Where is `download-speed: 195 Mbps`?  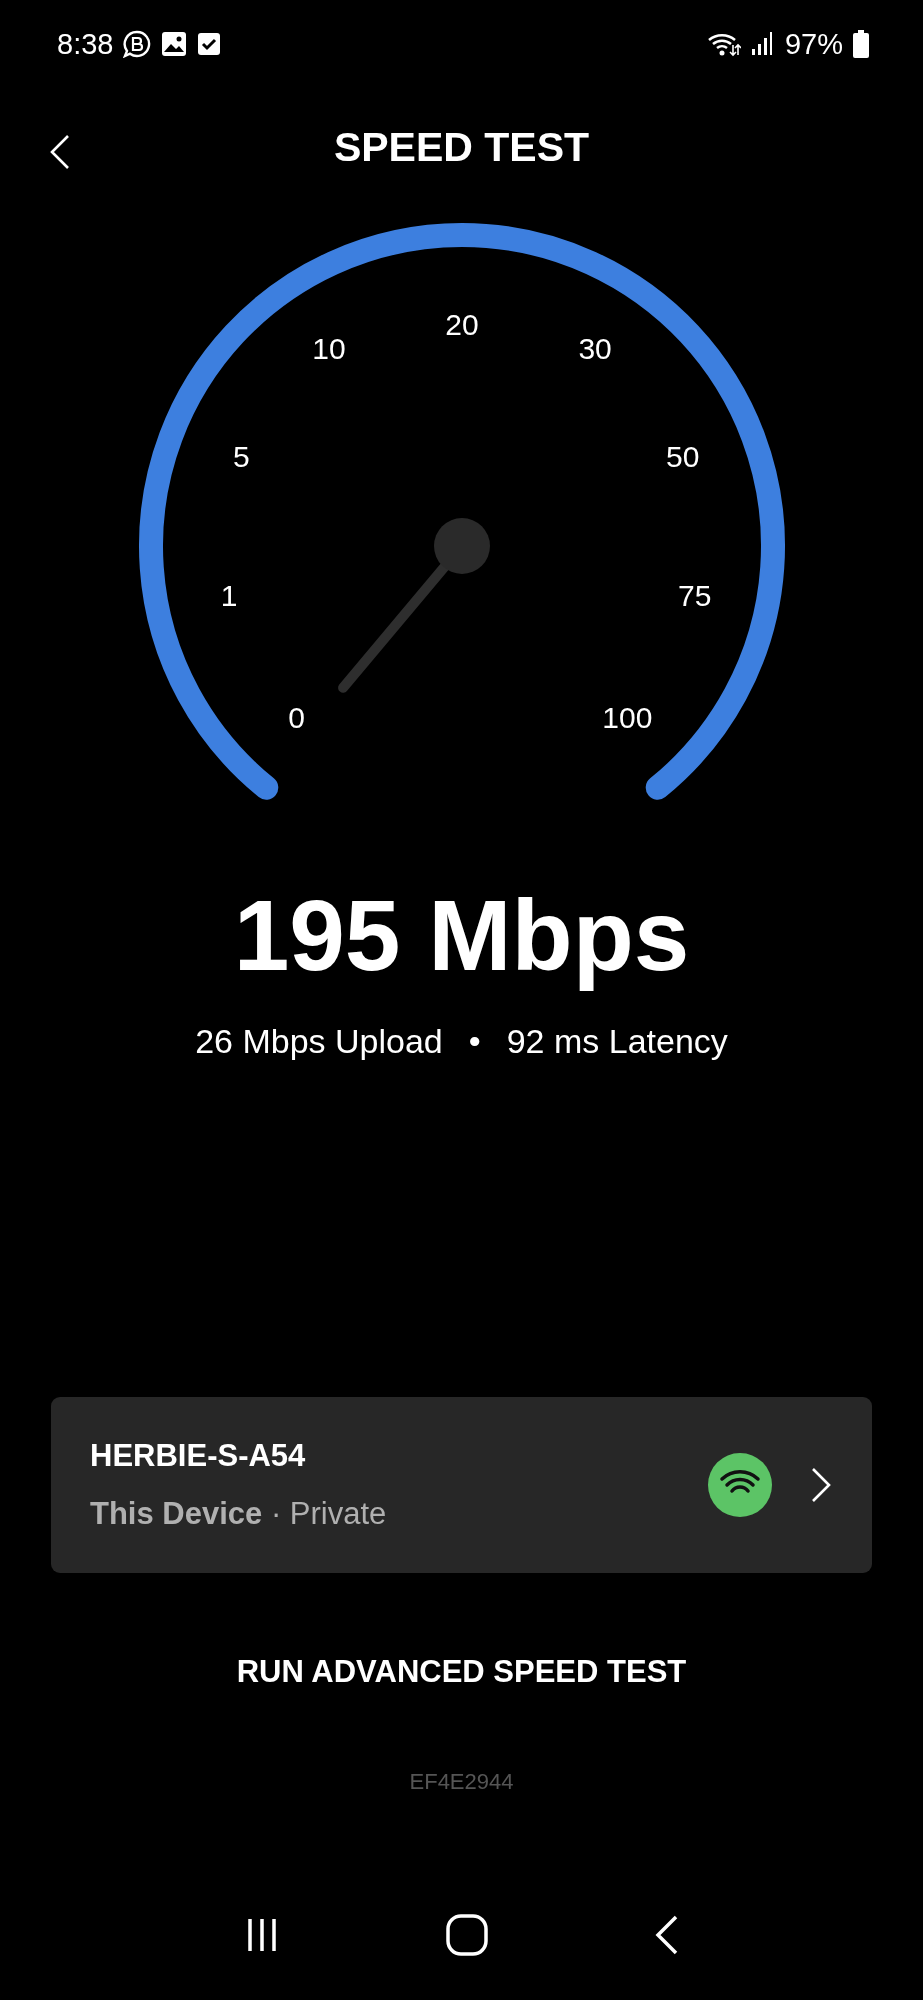
download-speed: 195 Mbps is located at coordinates (461, 935).